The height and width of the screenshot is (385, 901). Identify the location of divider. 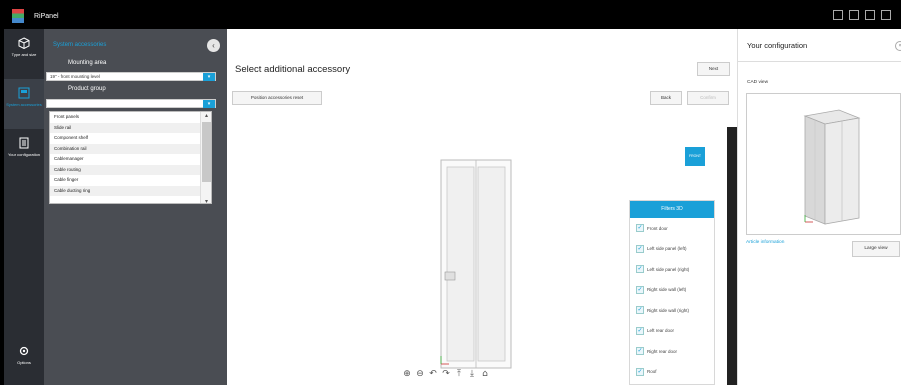
(819, 61).